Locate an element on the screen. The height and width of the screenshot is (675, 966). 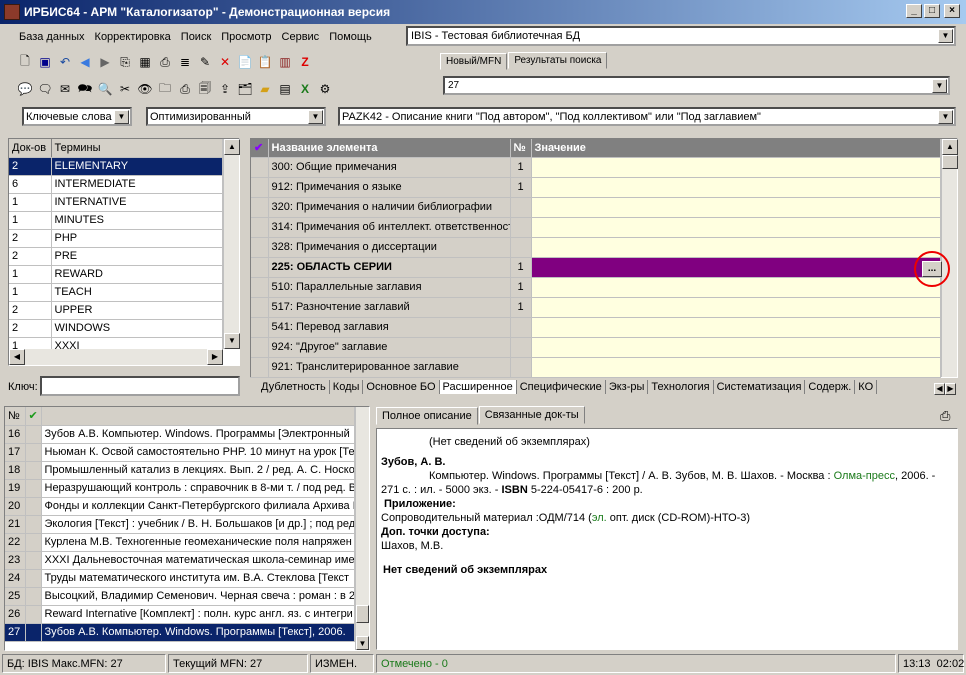
tab-scroll-right-icon: ▶ is located at coordinates (950, 389).